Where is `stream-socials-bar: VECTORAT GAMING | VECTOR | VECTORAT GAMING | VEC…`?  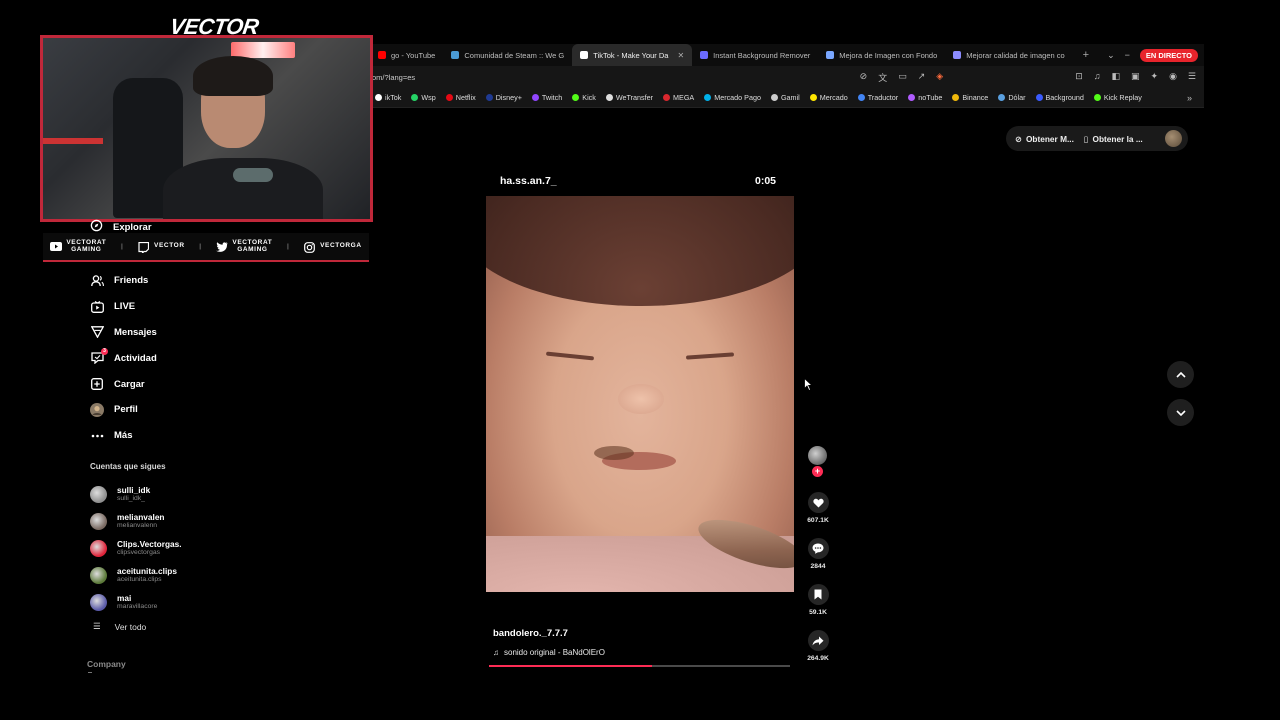 stream-socials-bar: VECTORAT GAMING | VECTOR | VECTORAT GAMING | VEC… is located at coordinates (206, 247).